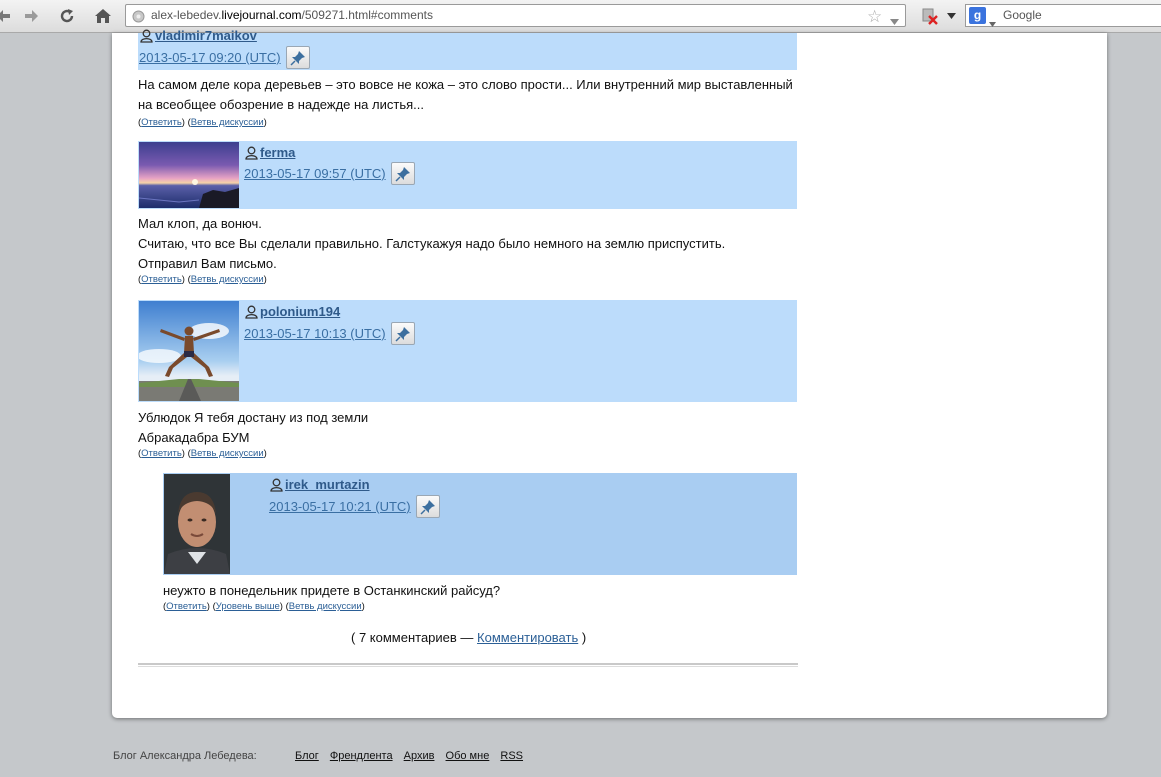 Image resolution: width=1161 pixels, height=777 pixels. Describe the element at coordinates (253, 417) in the screenshot. I see `comment-text: Ублюдок Я тебя достану из под земли` at that location.